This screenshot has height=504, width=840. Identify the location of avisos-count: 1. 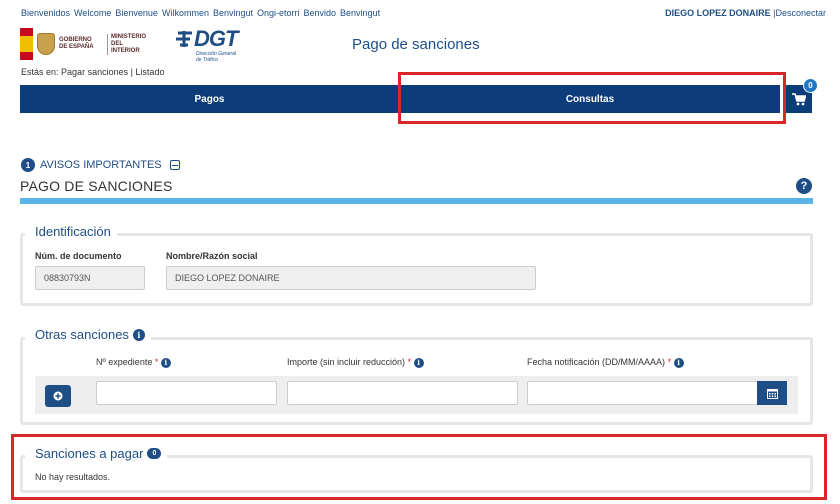
(28, 165).